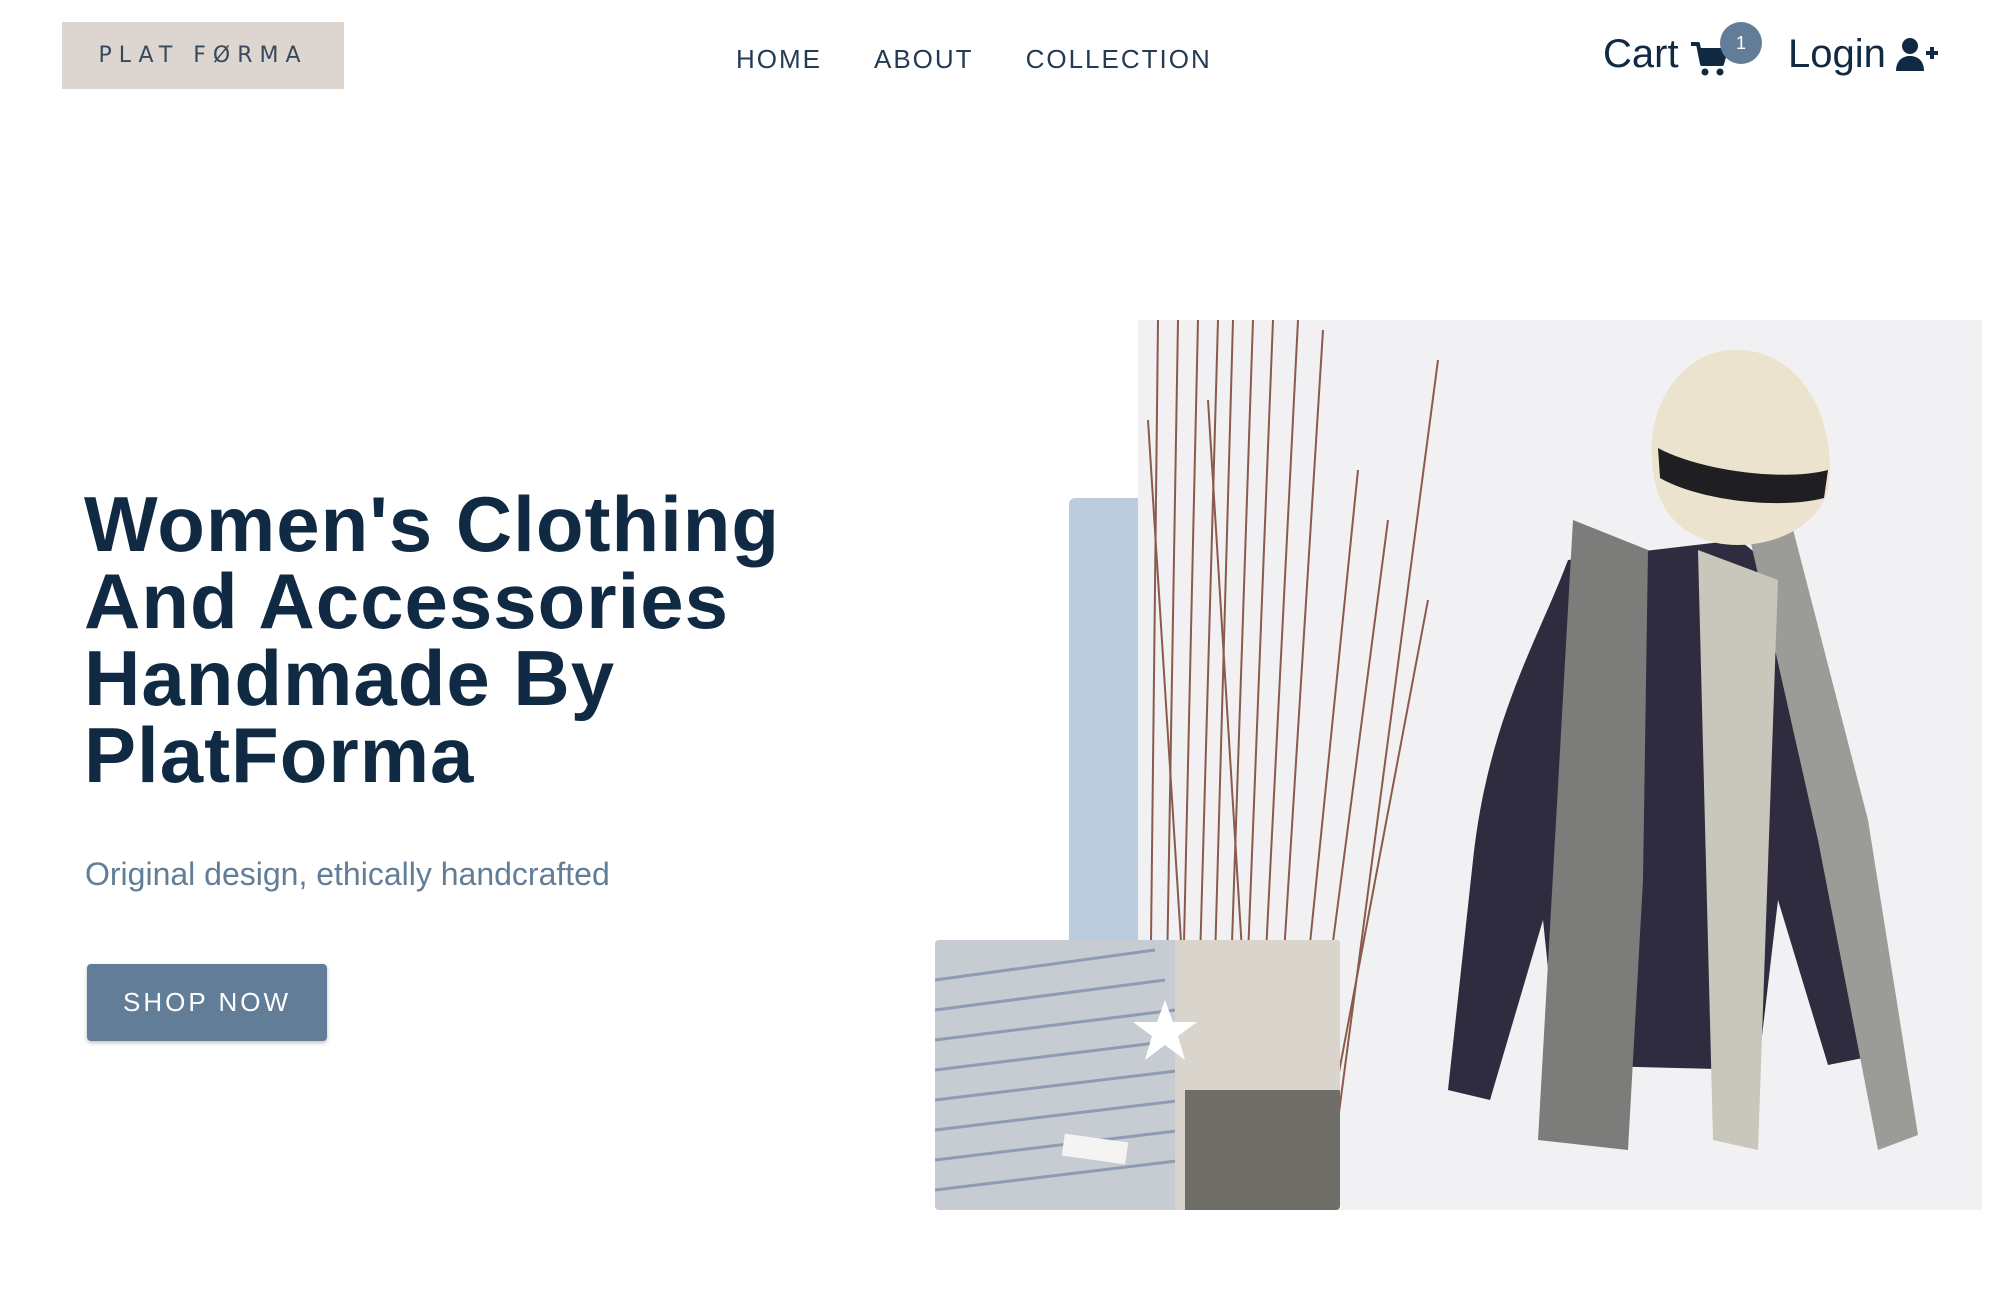 This screenshot has width=2014, height=1300. What do you see at coordinates (1119, 59) in the screenshot?
I see `nav-collection-link: COLLECTION` at bounding box center [1119, 59].